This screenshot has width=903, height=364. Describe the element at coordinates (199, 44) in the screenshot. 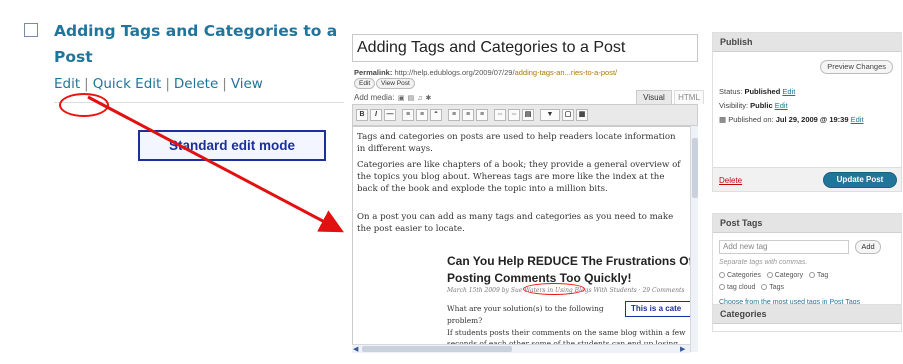

I see `post-title-link: Adding Tags and Categories to a Post` at that location.